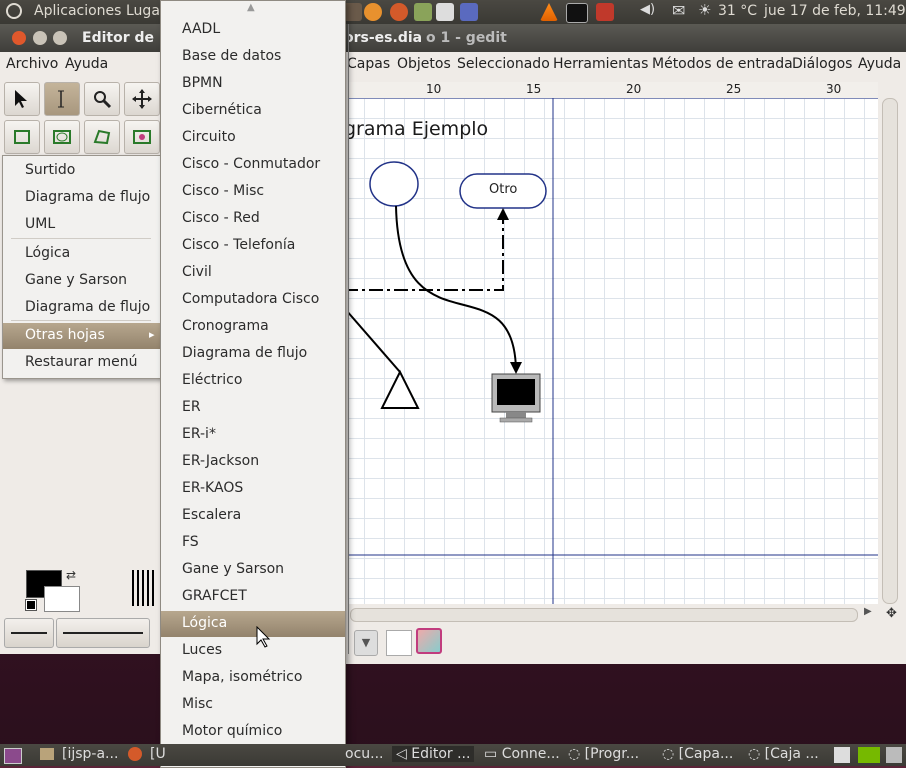  I want to click on scroll-right-icon: ▶, so click(868, 611).